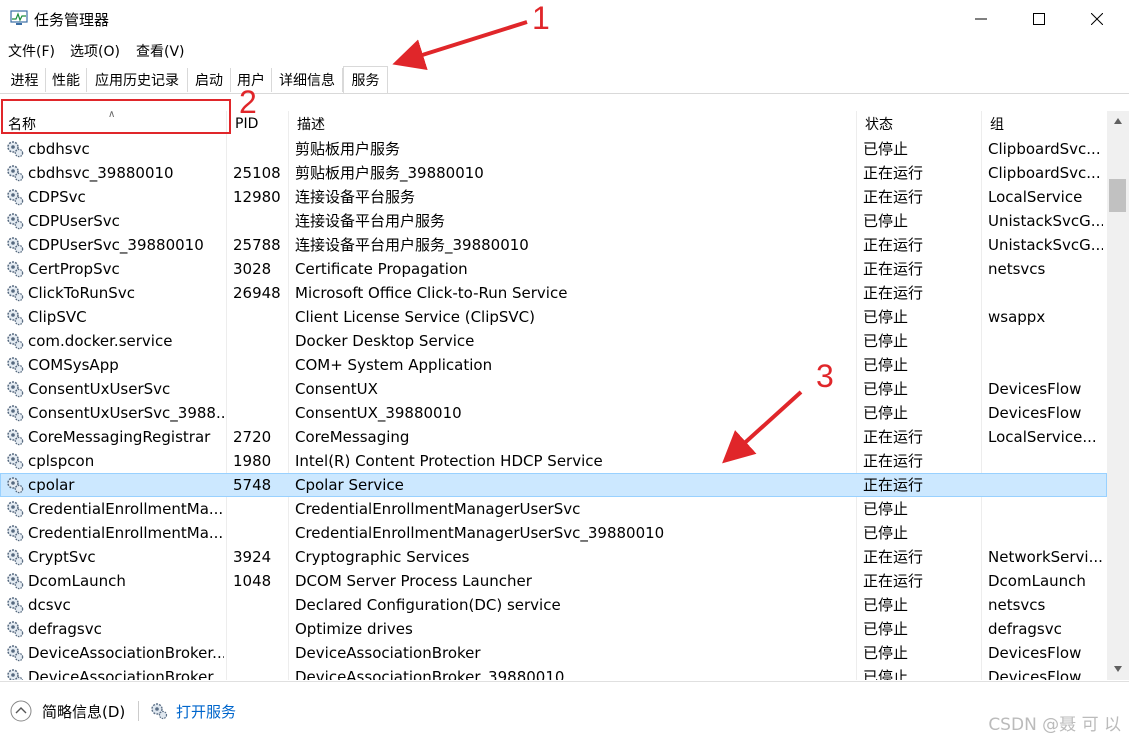 The height and width of the screenshot is (743, 1129). What do you see at coordinates (248, 102) in the screenshot?
I see `annotation-label-2: 2` at bounding box center [248, 102].